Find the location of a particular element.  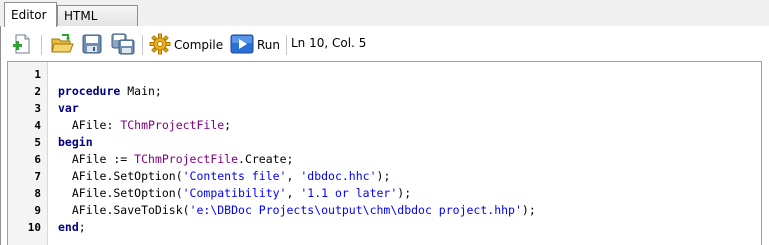

run-play-icon is located at coordinates (242, 45).